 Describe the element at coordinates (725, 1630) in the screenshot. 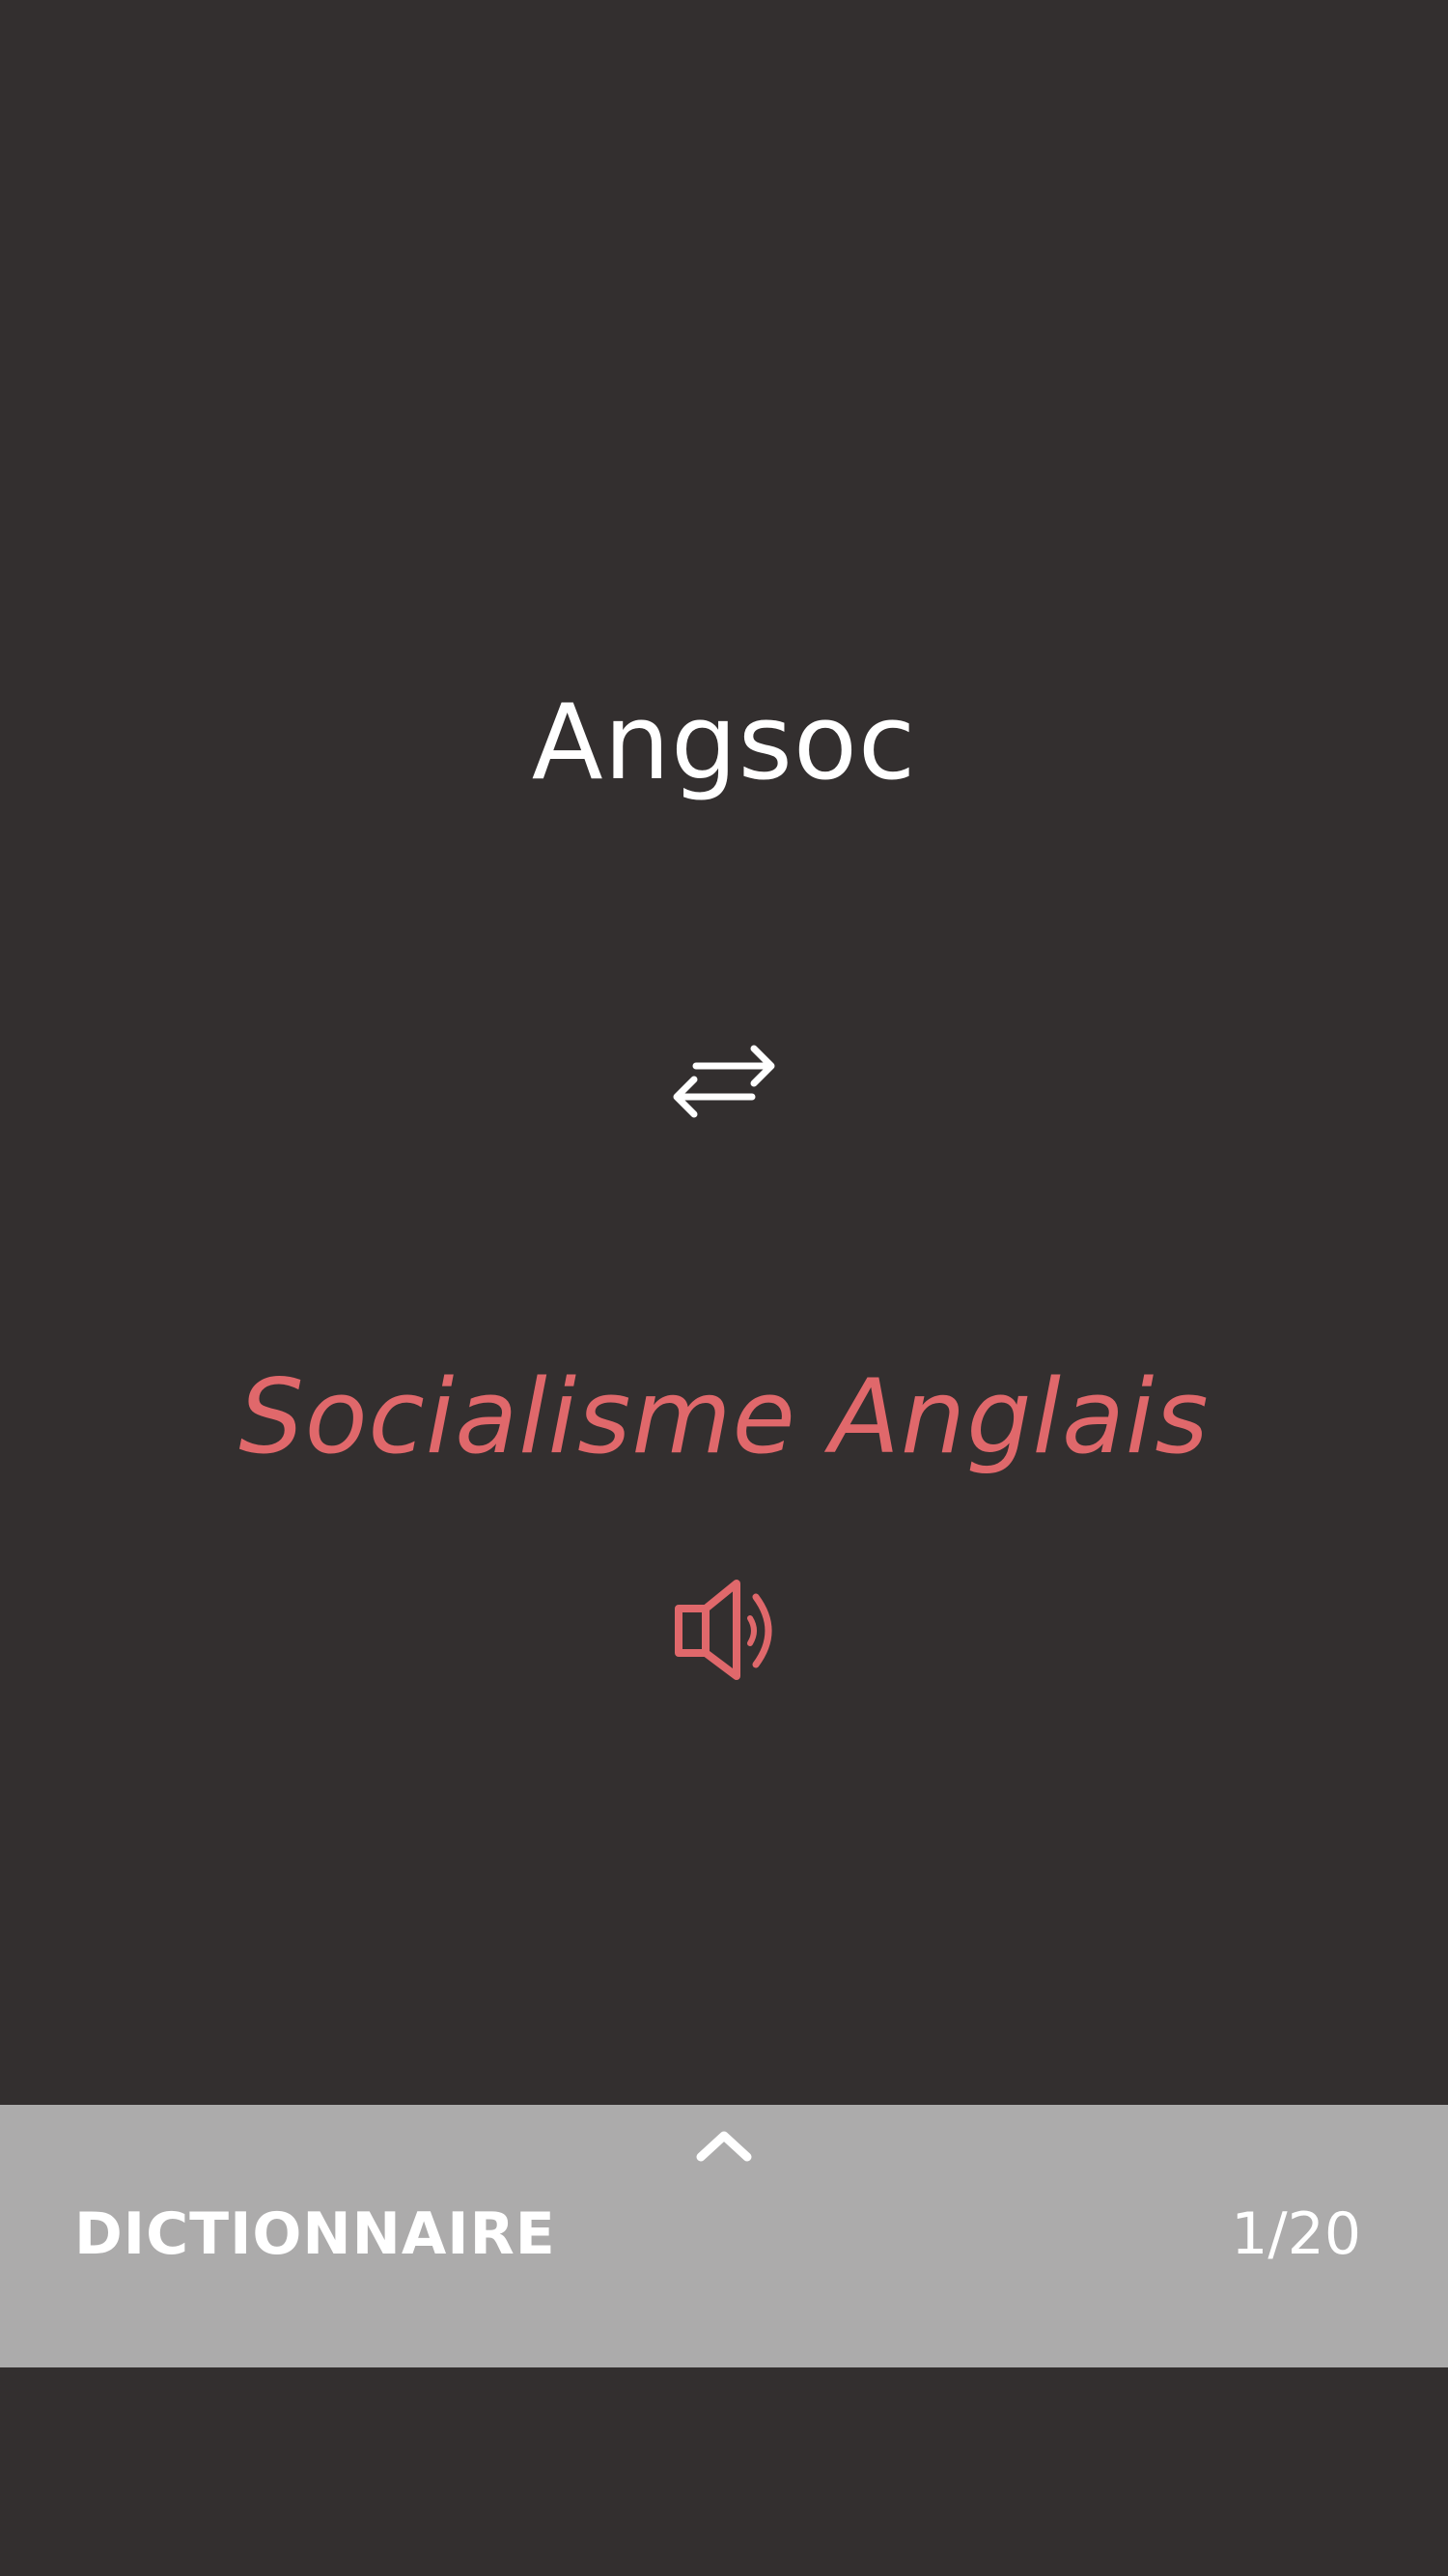

I see `speaker-icon` at that location.